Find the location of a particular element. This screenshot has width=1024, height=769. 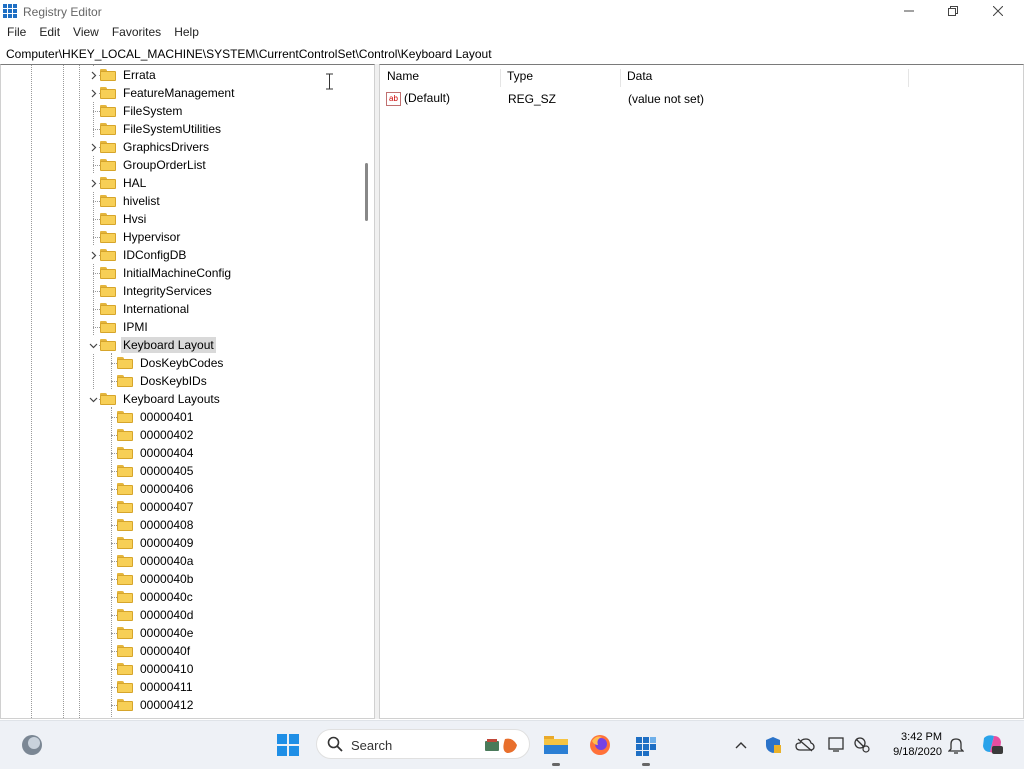

tree-scrollbar is located at coordinates (366, 391).